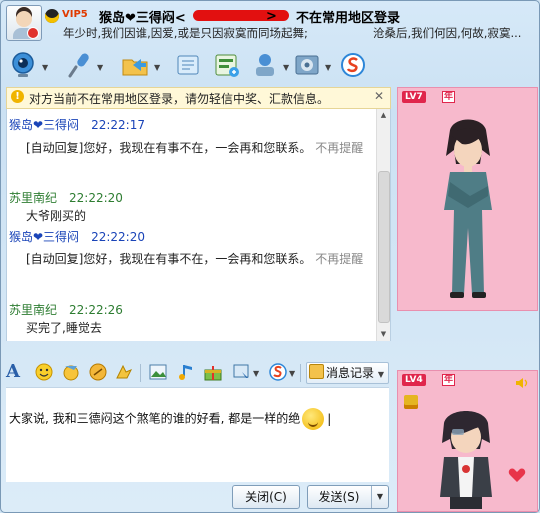 This screenshot has height=513, width=540. What do you see at coordinates (271, 16) in the screenshot?
I see `contact-name-tail: >` at bounding box center [271, 16].